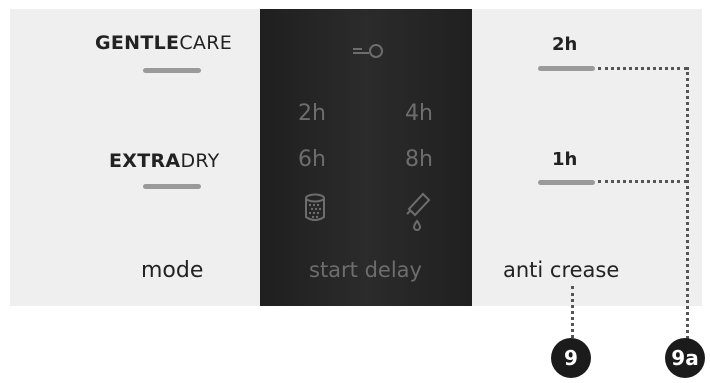 This screenshot has width=710, height=383. Describe the element at coordinates (200, 161) in the screenshot. I see `extradry-light-text: DRY` at that location.